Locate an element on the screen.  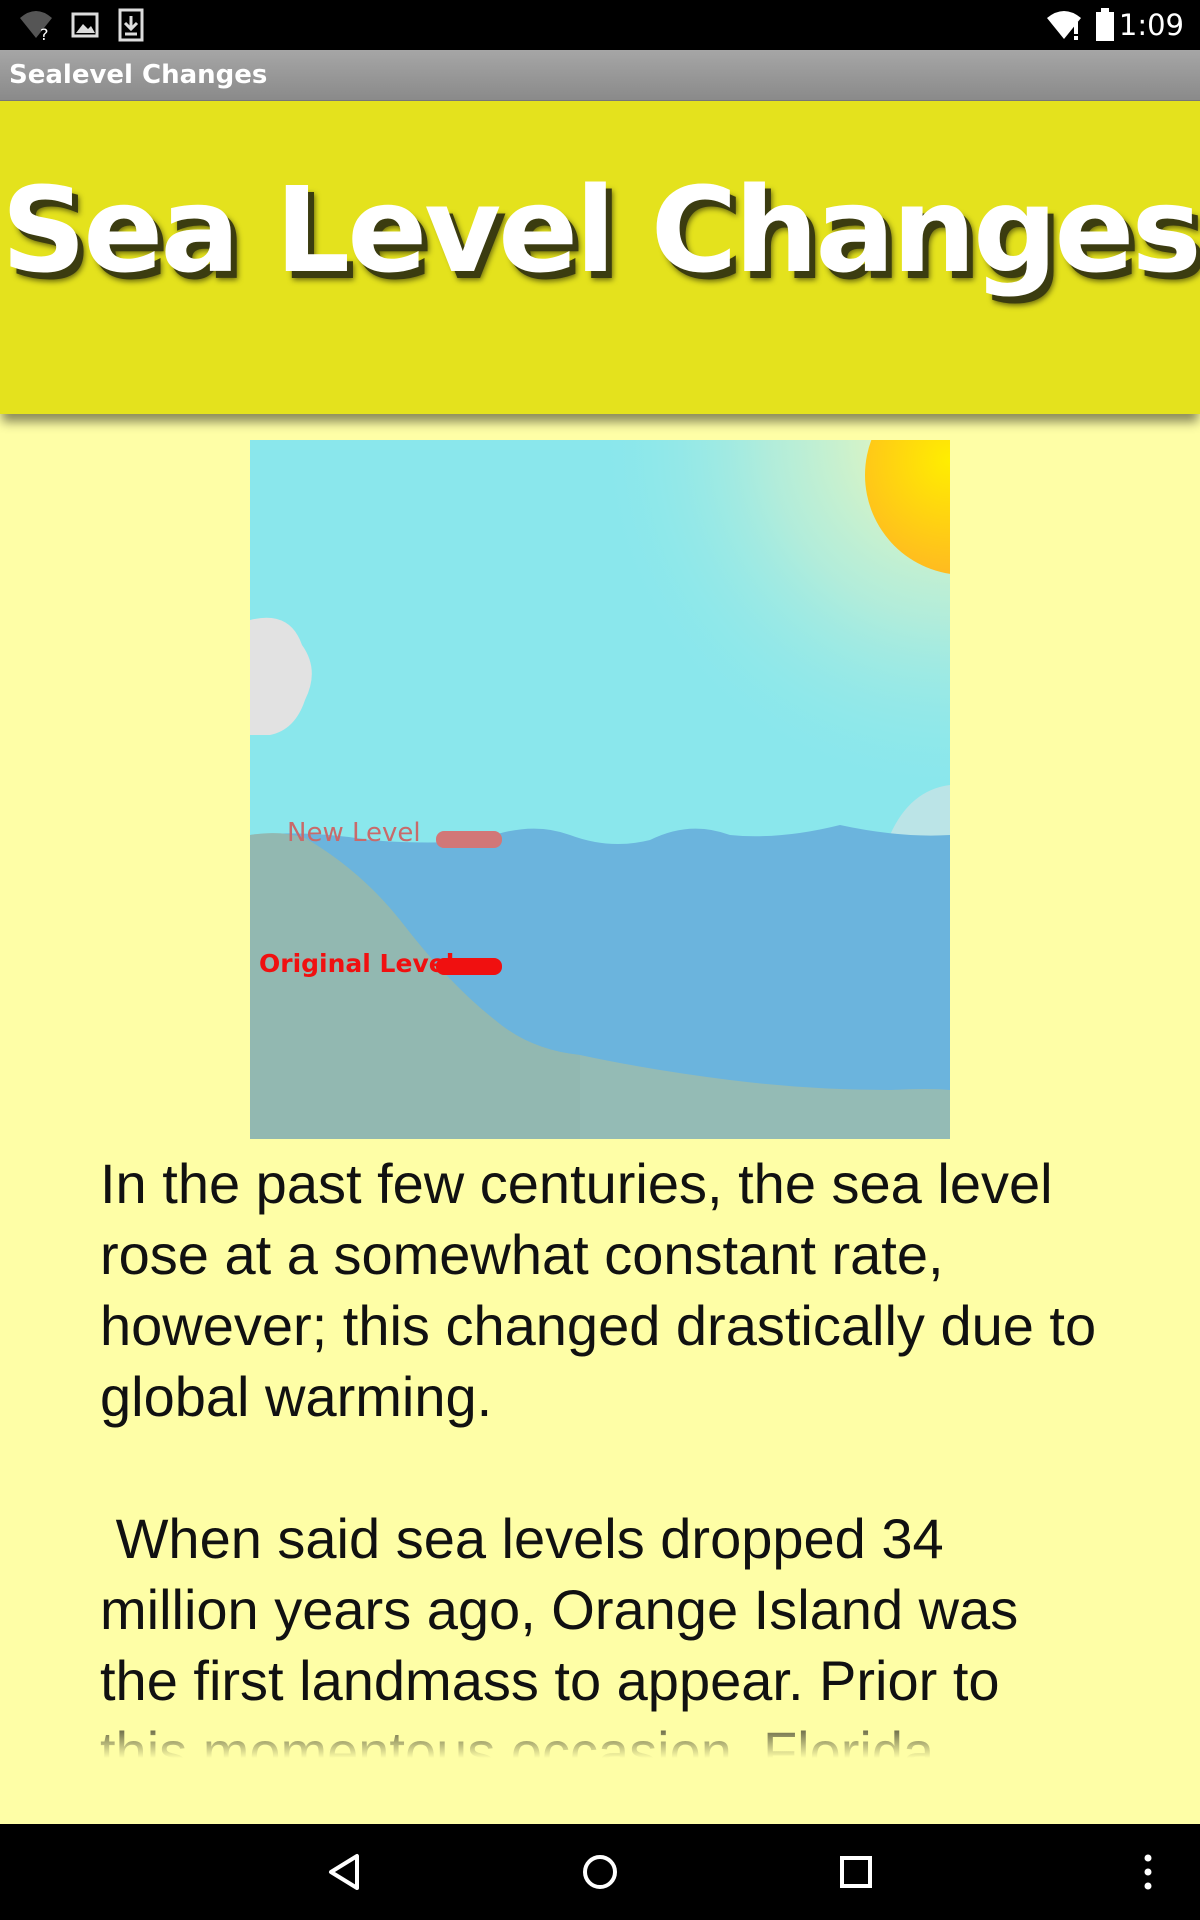
overflow-menu-icon is located at coordinates (1148, 1872).